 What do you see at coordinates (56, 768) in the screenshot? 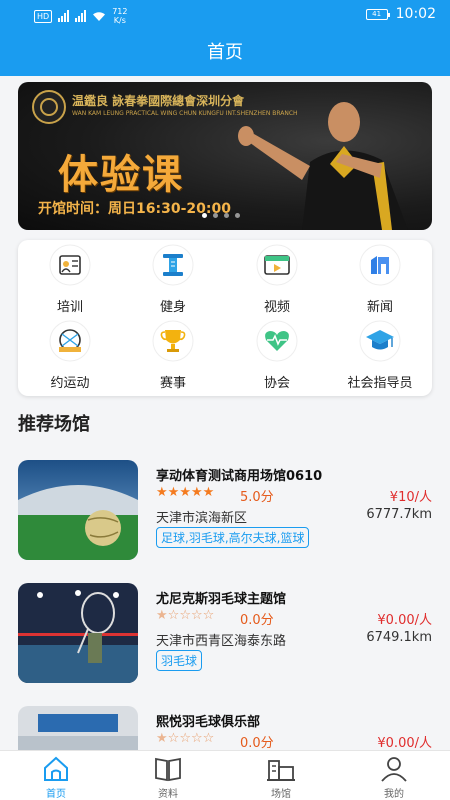
I see `home-icon` at bounding box center [56, 768].